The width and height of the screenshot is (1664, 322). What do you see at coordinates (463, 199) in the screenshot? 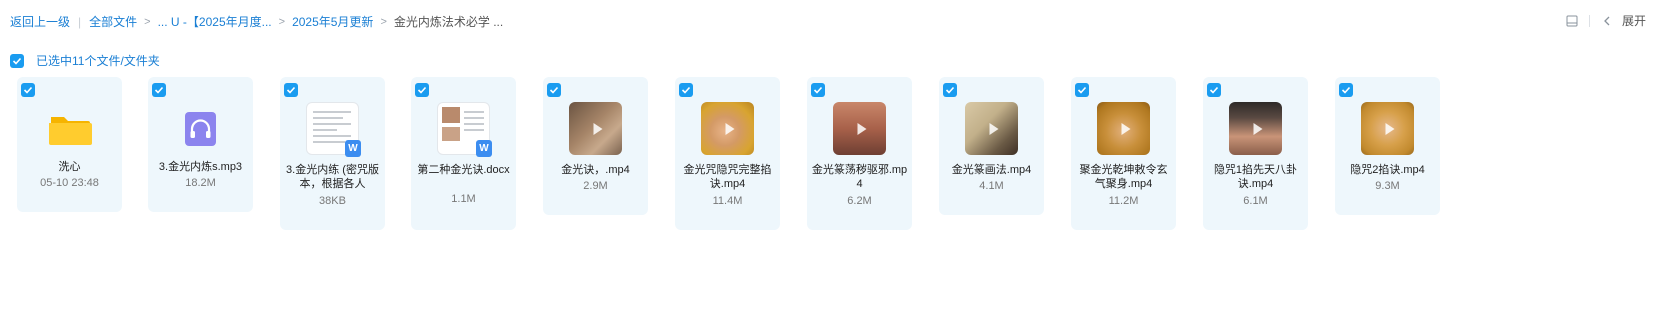
I see `file-meta: 1.1M` at bounding box center [463, 199].